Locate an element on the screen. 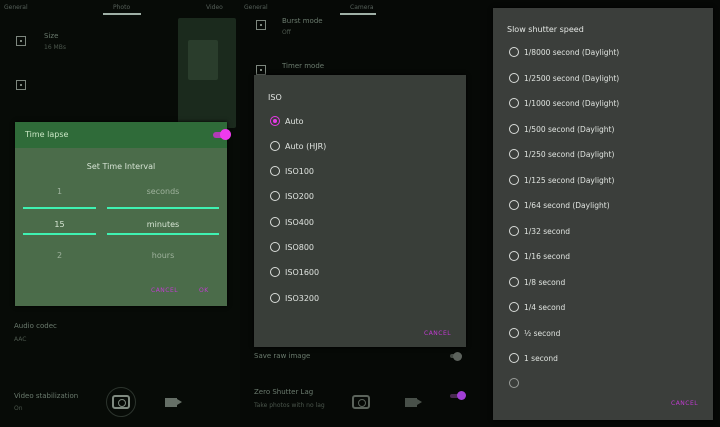 This screenshot has width=720, height=427. iso-option: Auto is located at coordinates (287, 121).